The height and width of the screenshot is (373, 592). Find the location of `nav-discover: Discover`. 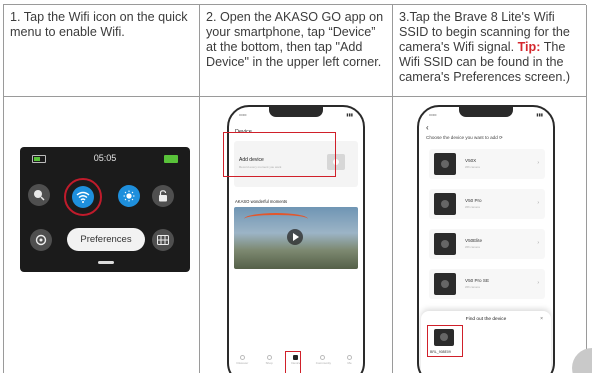

nav-discover: Discover is located at coordinates (242, 360).